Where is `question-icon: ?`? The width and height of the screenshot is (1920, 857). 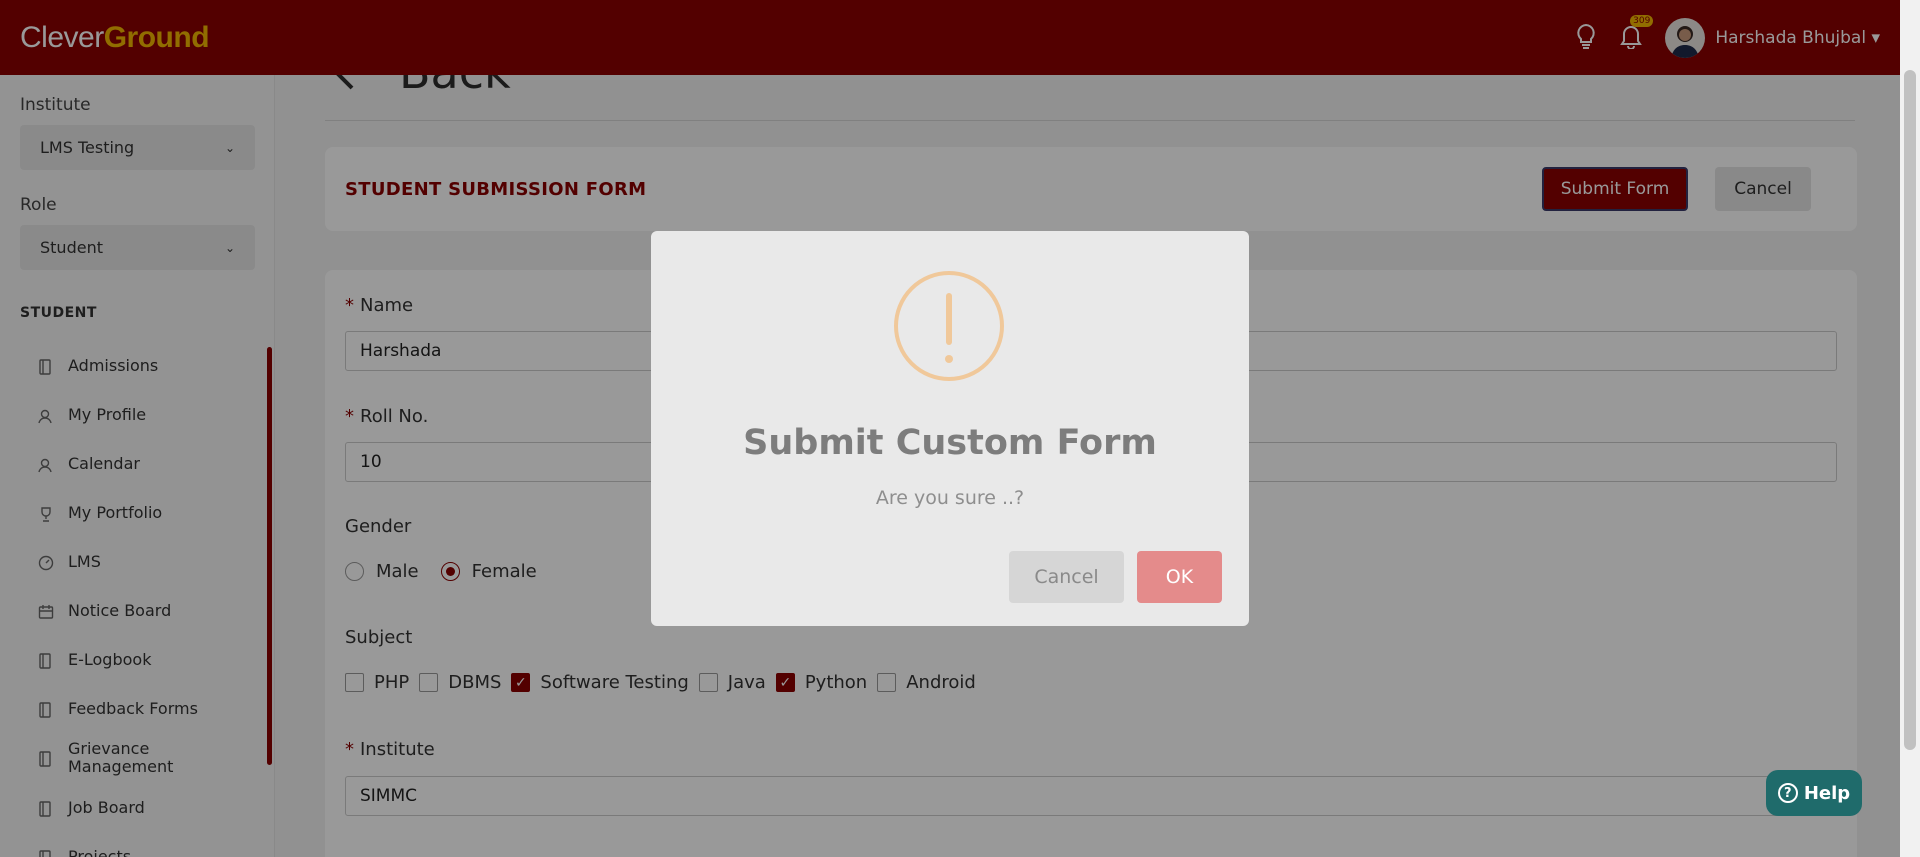
question-icon: ? is located at coordinates (1787, 793).